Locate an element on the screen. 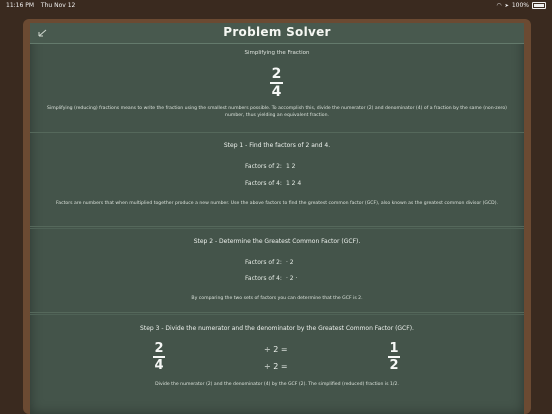 Image resolution: width=552 pixels, height=414 pixels. factor-values: 1 2 4 is located at coordinates (293, 183).